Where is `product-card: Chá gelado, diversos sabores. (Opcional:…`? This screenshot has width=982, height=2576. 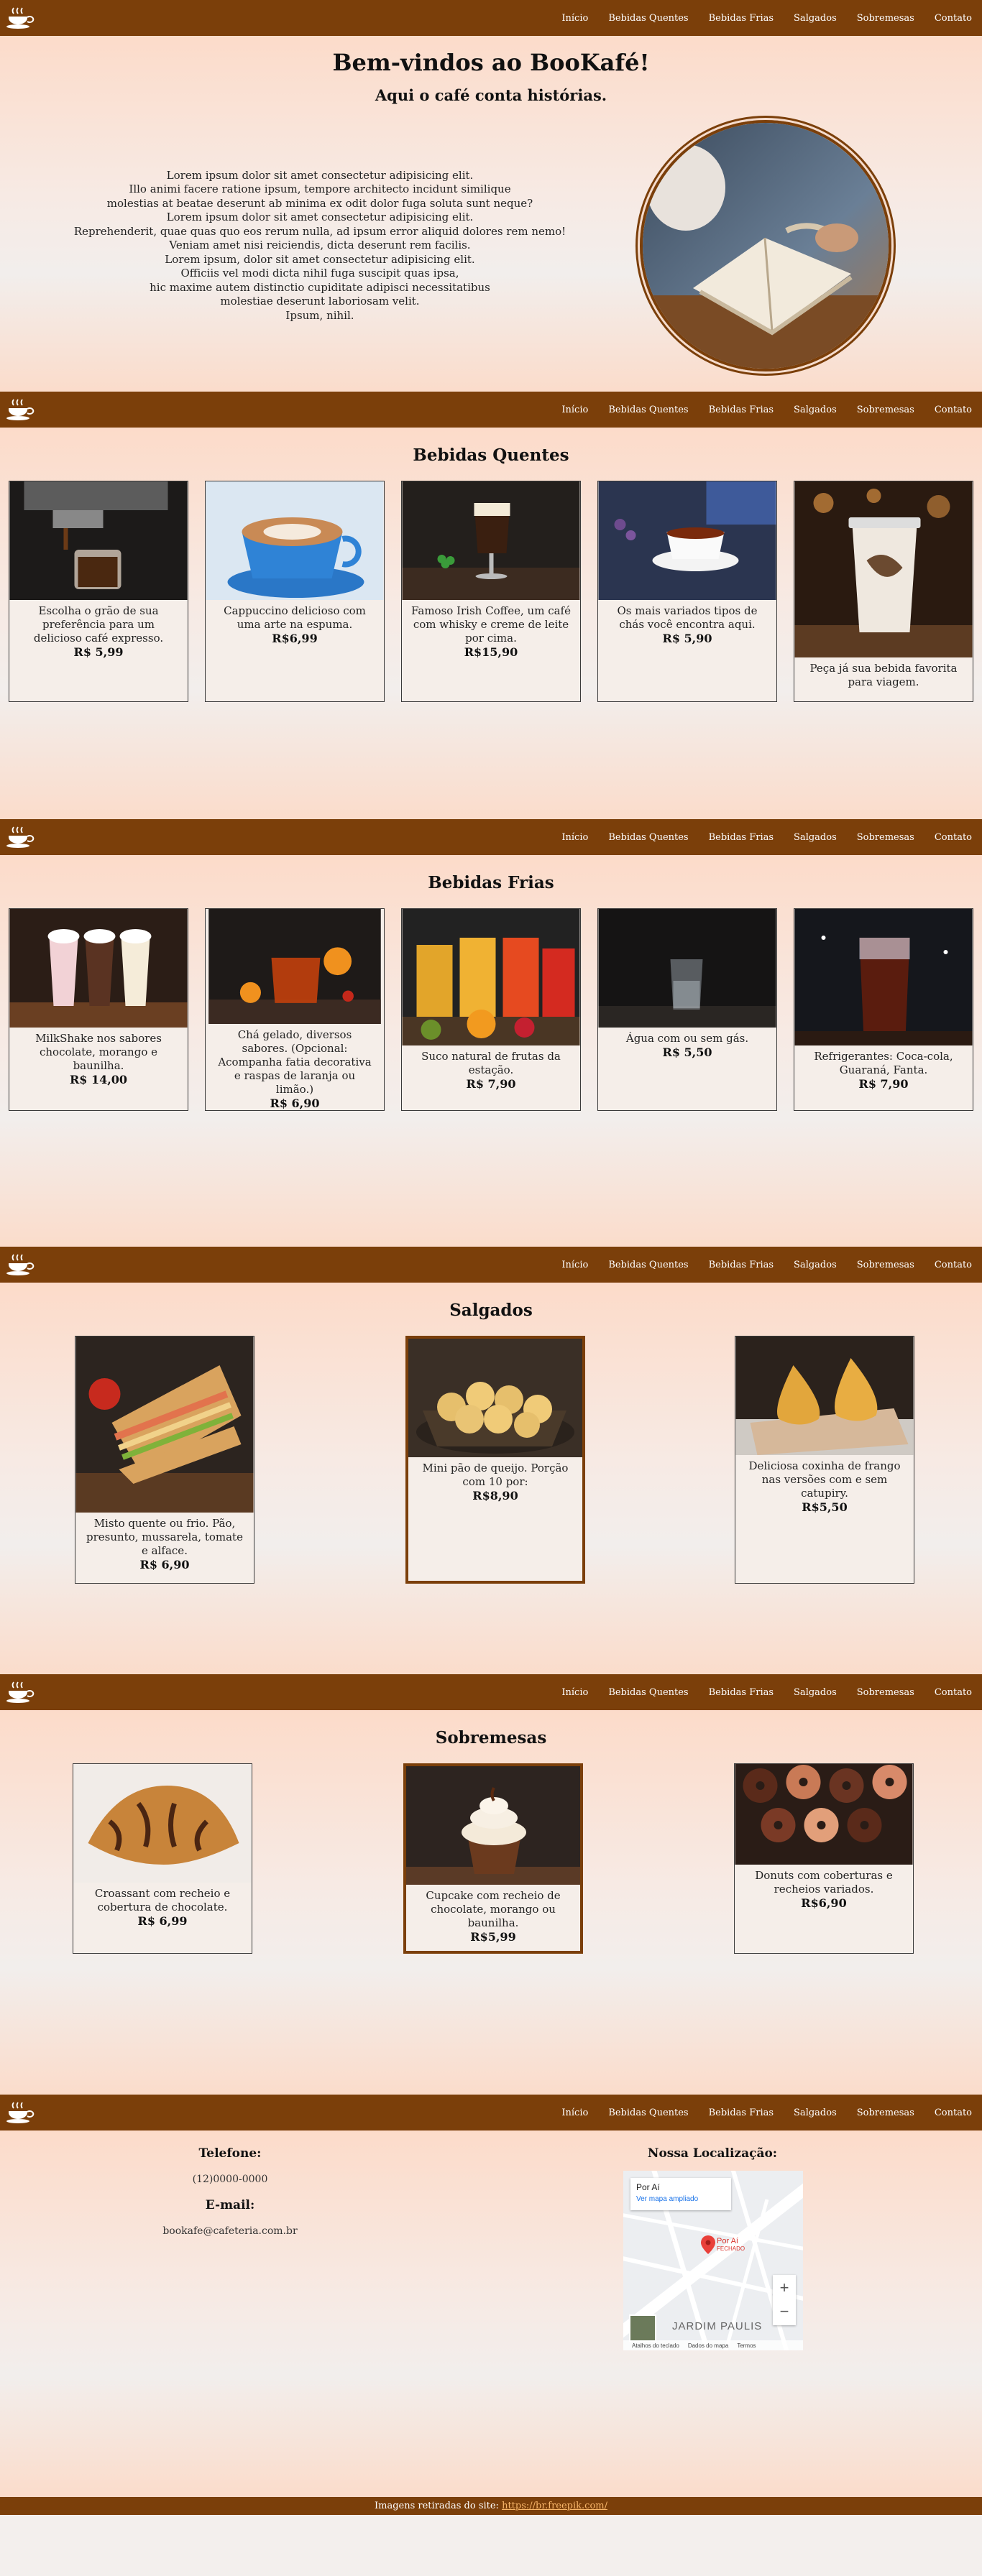 product-card: Chá gelado, diversos sabores. (Opcional:… is located at coordinates (295, 1009).